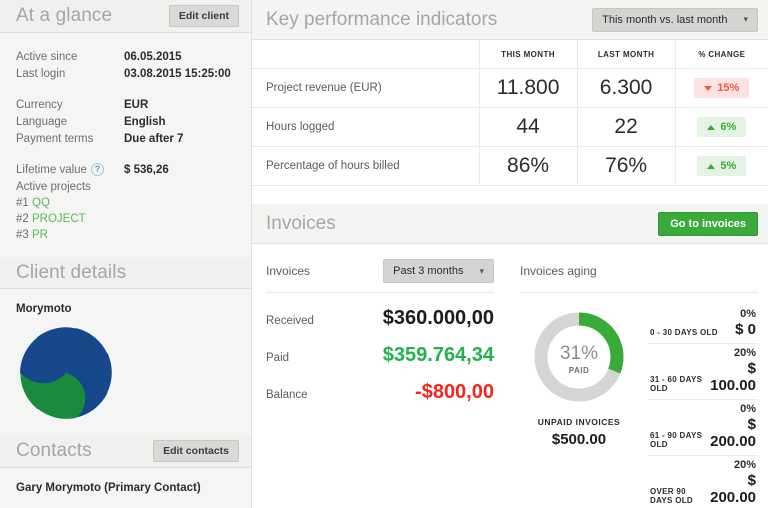 Image resolution: width=768 pixels, height=508 pixels. I want to click on divider, so click(639, 292).